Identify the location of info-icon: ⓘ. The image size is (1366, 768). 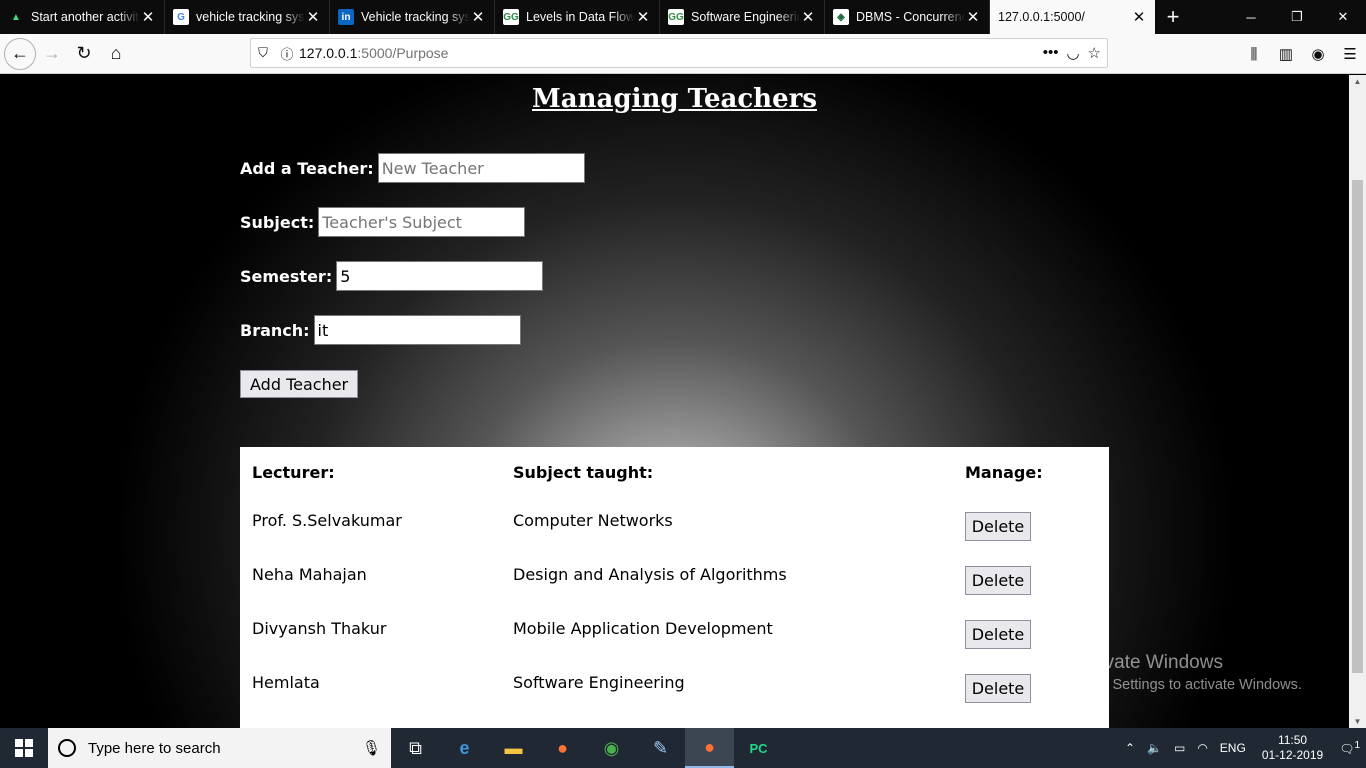
(287, 53).